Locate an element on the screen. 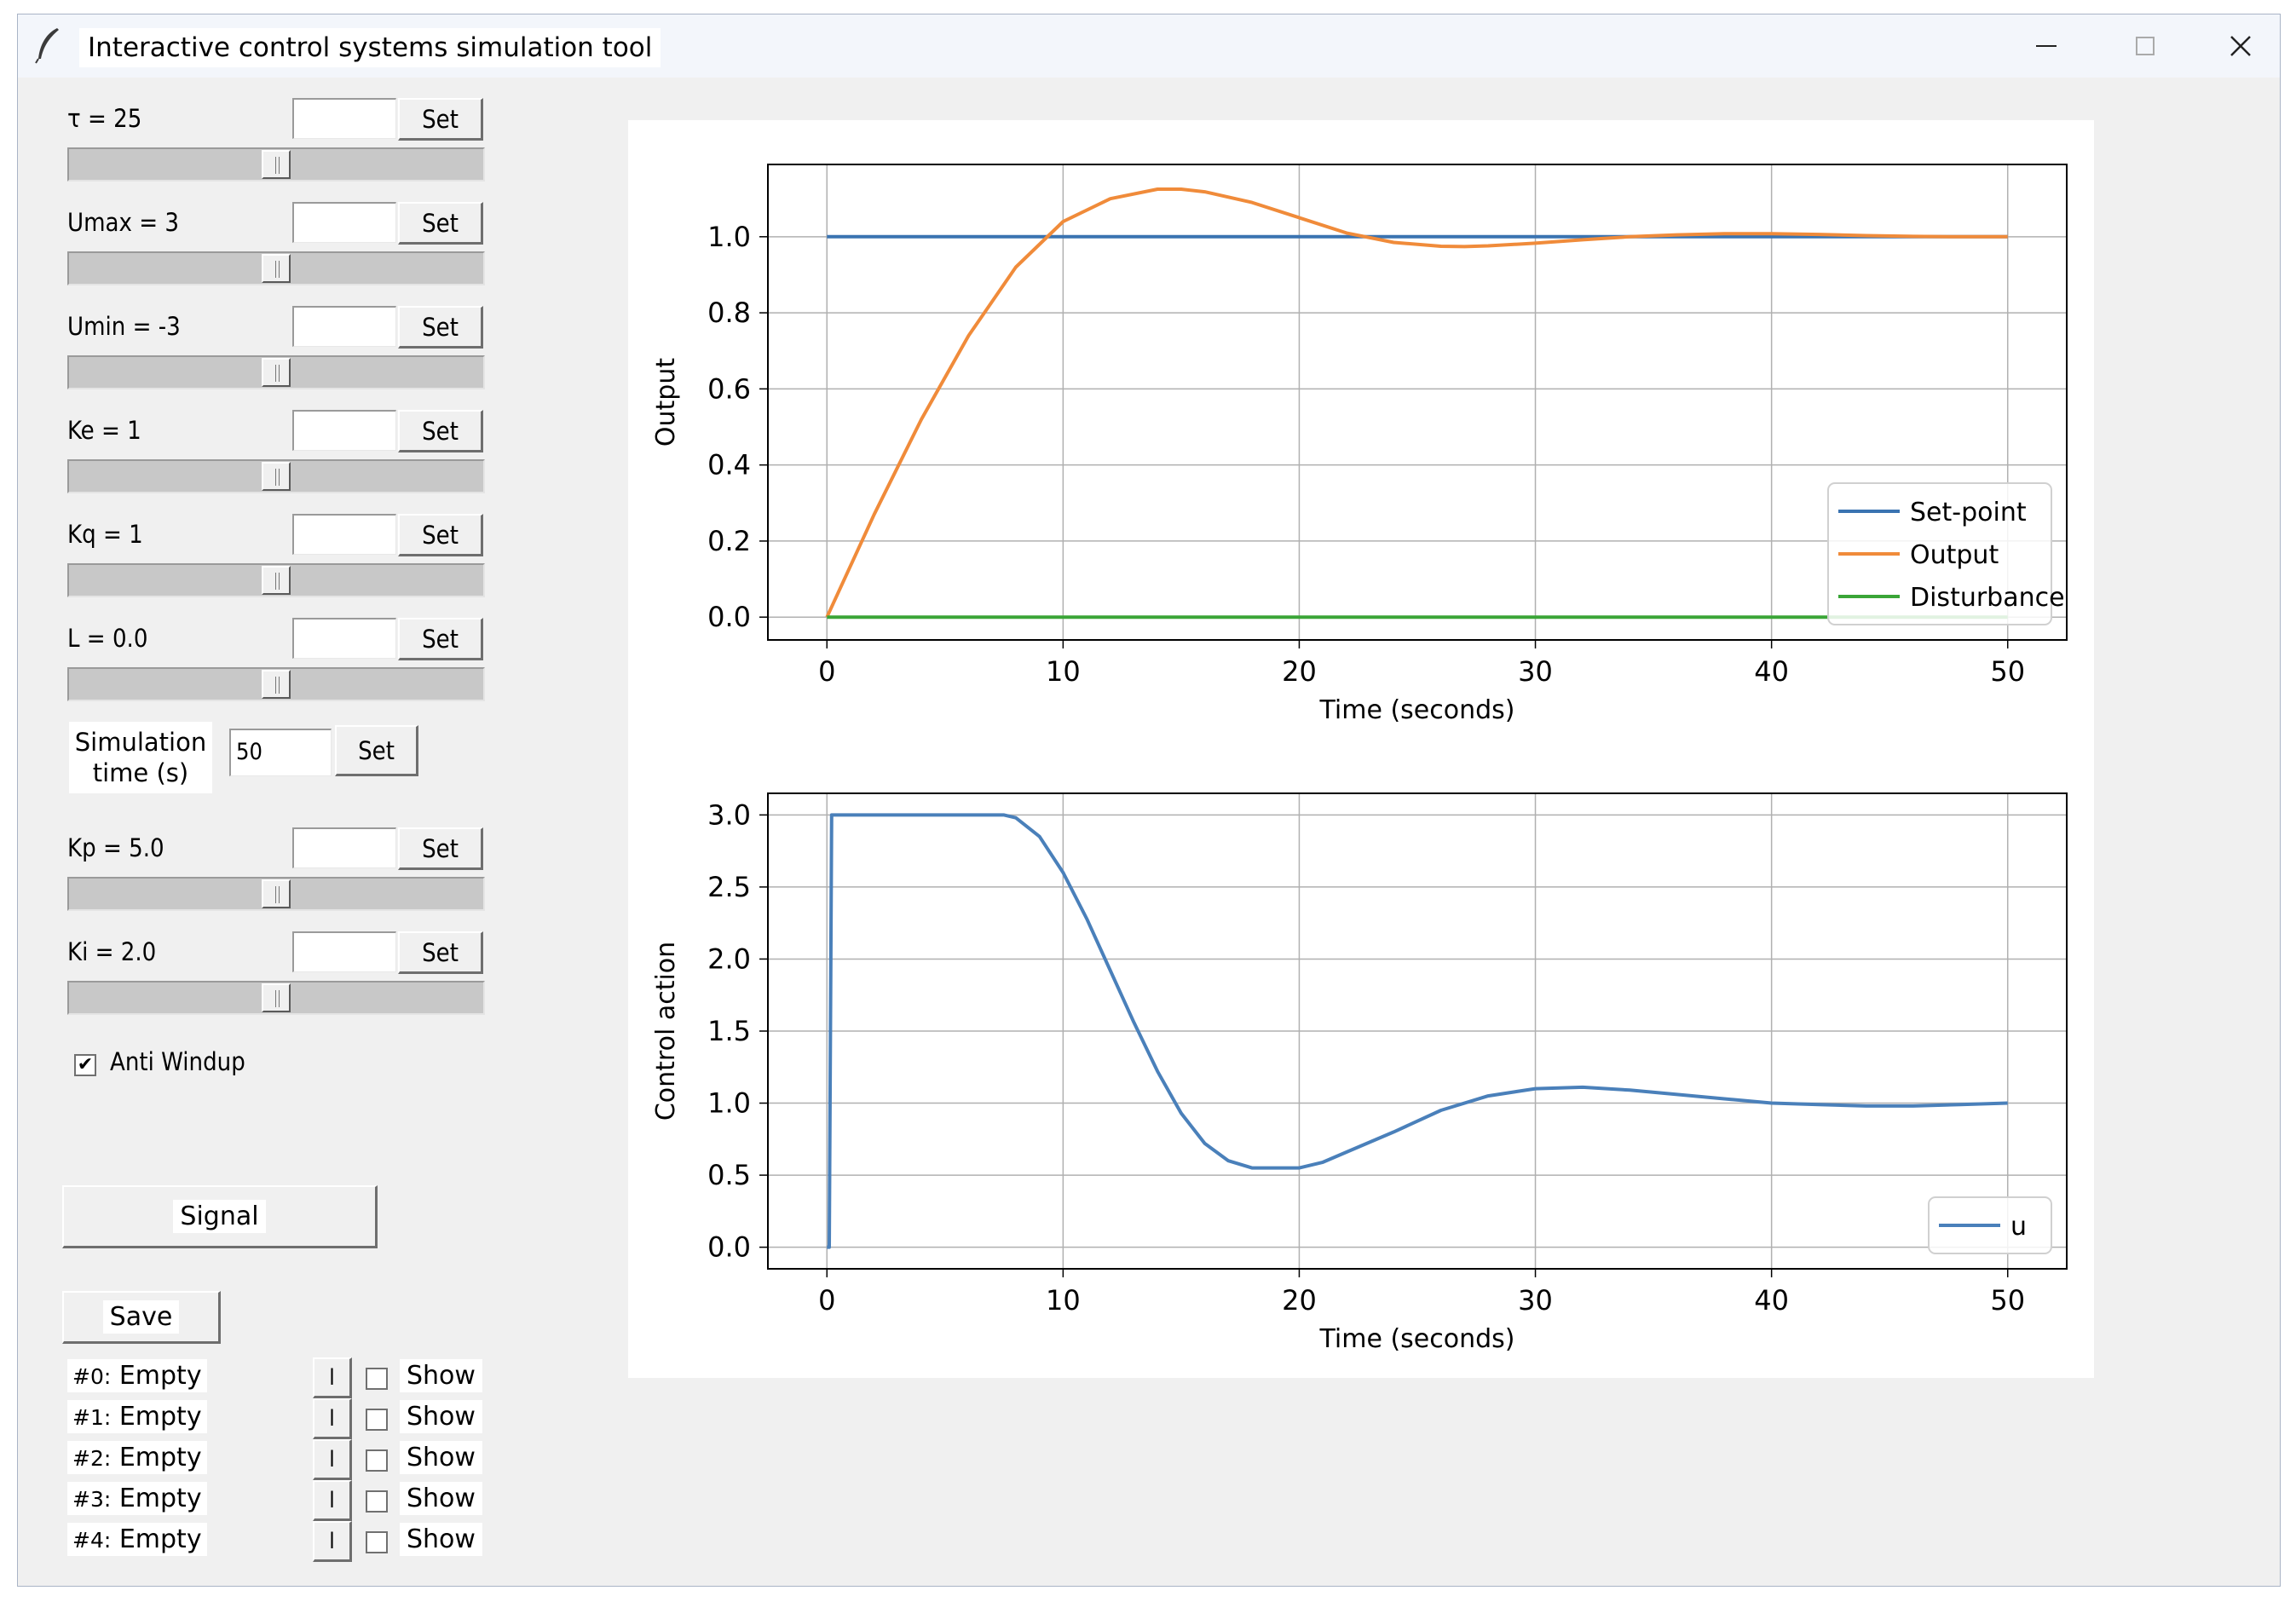 The height and width of the screenshot is (1602, 2296). y-tick-label: 0.4 is located at coordinates (729, 465).